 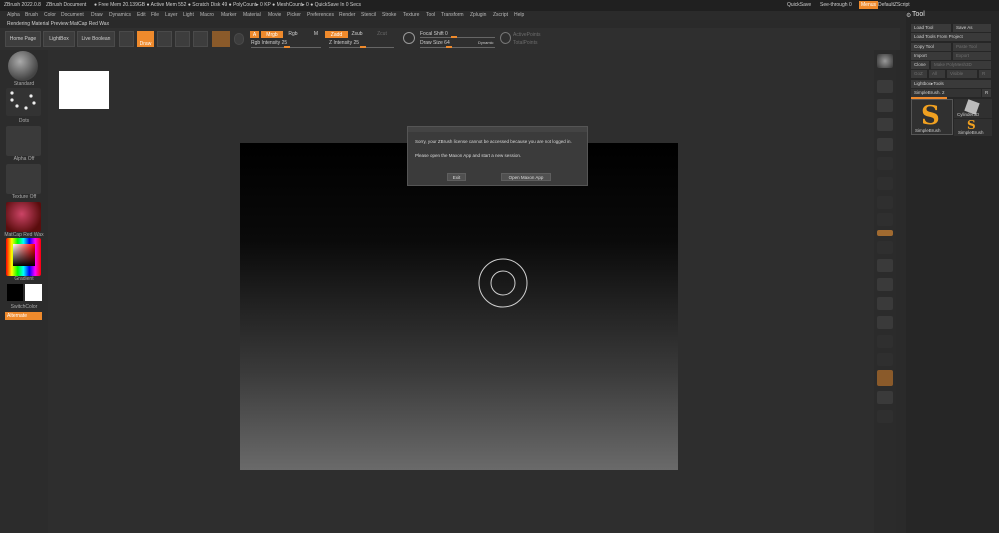 I want to click on current-tool-slider: SimpleBrush. 2, so click(x=946, y=93).